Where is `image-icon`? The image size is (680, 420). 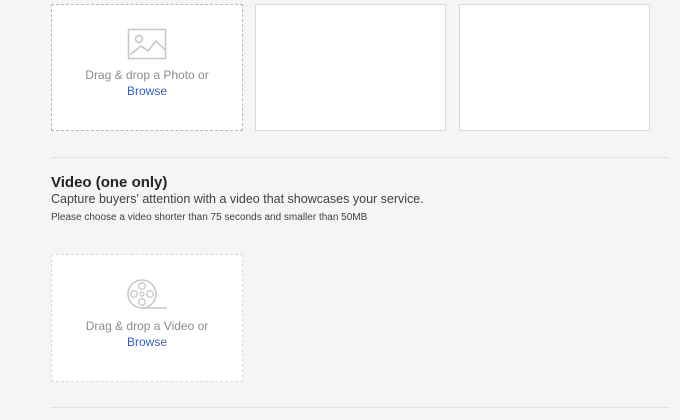
image-icon is located at coordinates (147, 44).